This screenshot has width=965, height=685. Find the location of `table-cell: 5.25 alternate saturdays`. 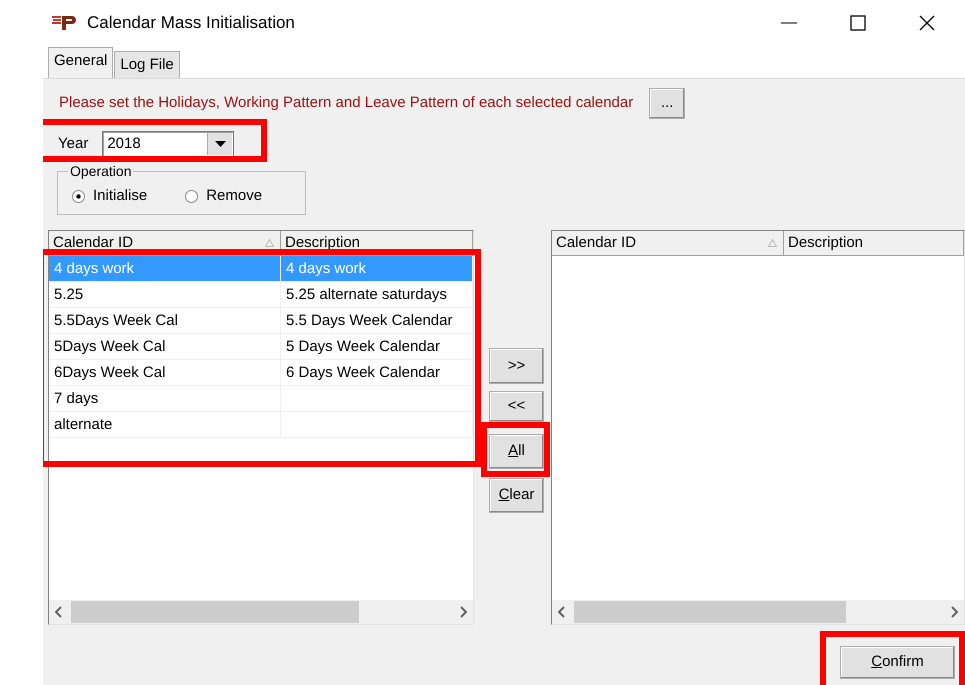

table-cell: 5.25 alternate saturdays is located at coordinates (366, 294).